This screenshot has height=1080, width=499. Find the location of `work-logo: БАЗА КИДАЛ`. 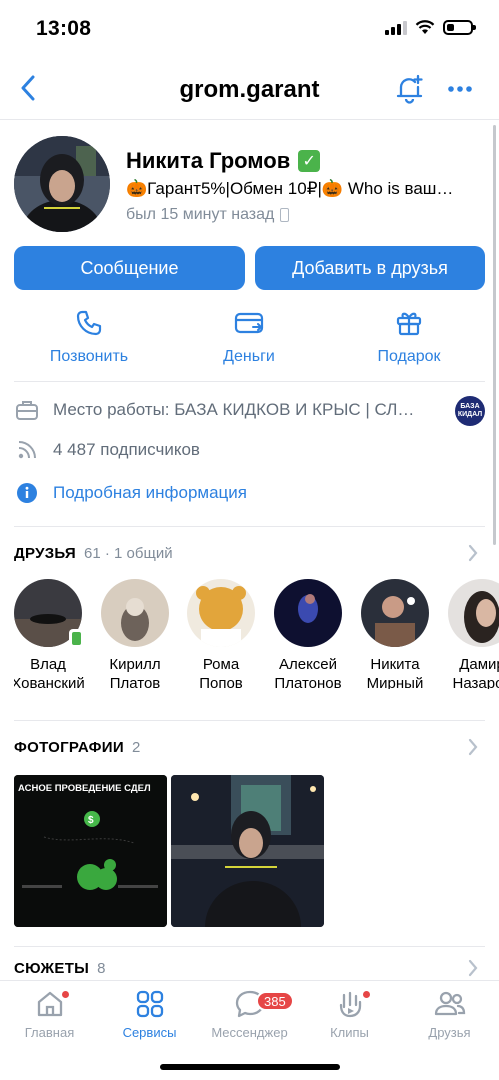

work-logo: БАЗА КИДАЛ is located at coordinates (470, 411).